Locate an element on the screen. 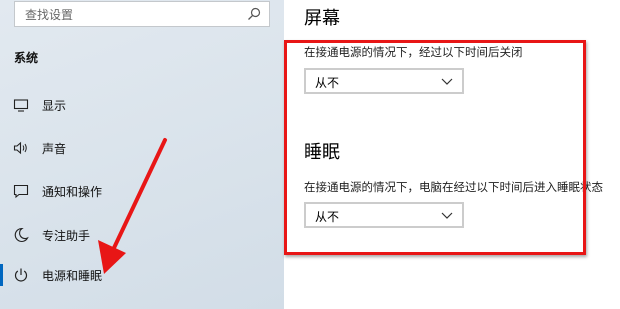 The width and height of the screenshot is (620, 309). power-icon is located at coordinates (21, 275).